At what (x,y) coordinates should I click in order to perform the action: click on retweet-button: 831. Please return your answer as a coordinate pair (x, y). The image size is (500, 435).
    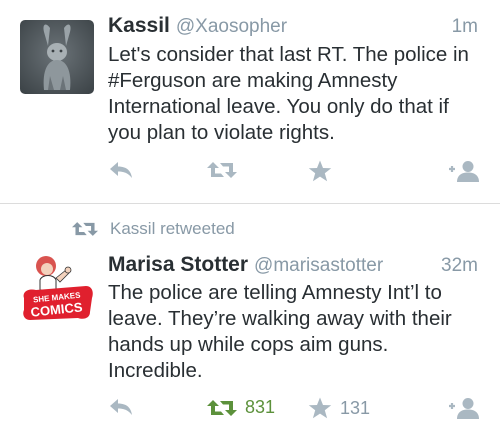
    Looking at the image, I should click on (241, 407).